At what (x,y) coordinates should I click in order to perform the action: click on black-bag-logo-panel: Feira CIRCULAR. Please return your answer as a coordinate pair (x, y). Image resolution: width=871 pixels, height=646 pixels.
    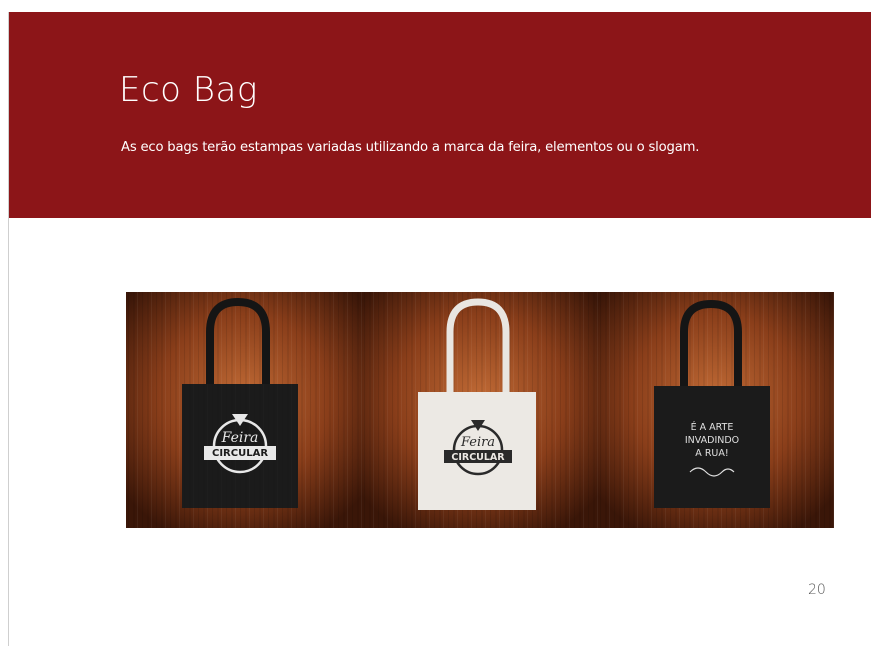
    Looking at the image, I should click on (244, 410).